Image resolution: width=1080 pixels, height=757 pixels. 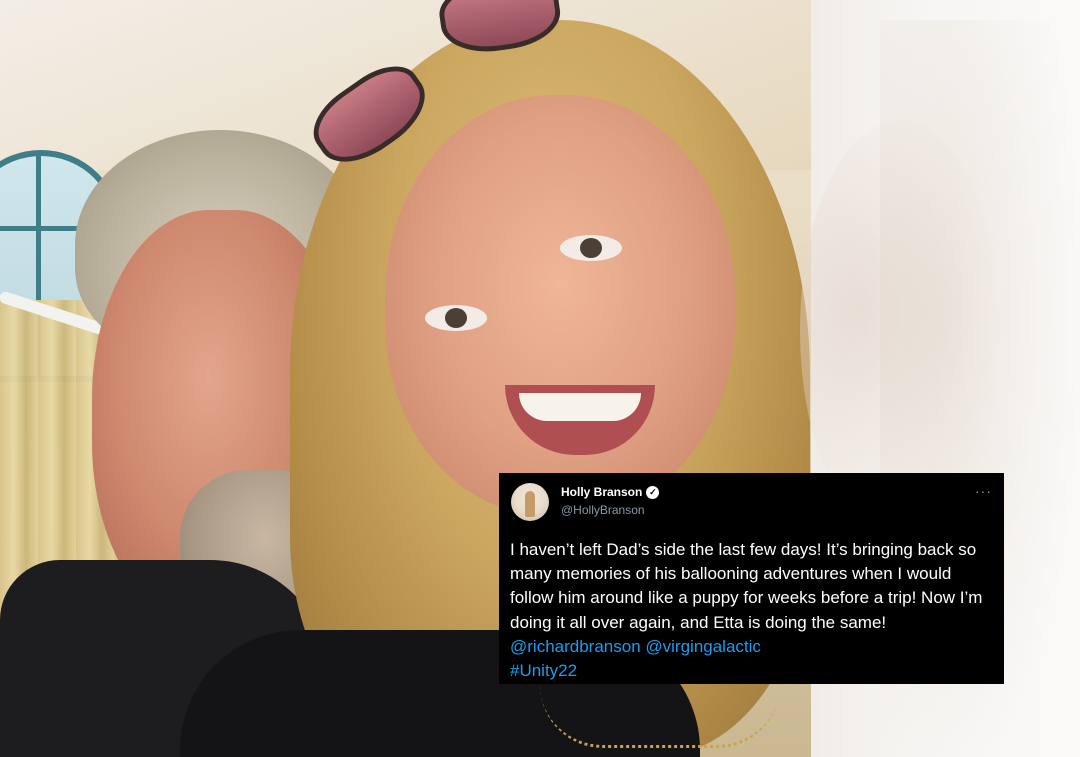 What do you see at coordinates (456, 318) in the screenshot?
I see `woman-eye-left` at bounding box center [456, 318].